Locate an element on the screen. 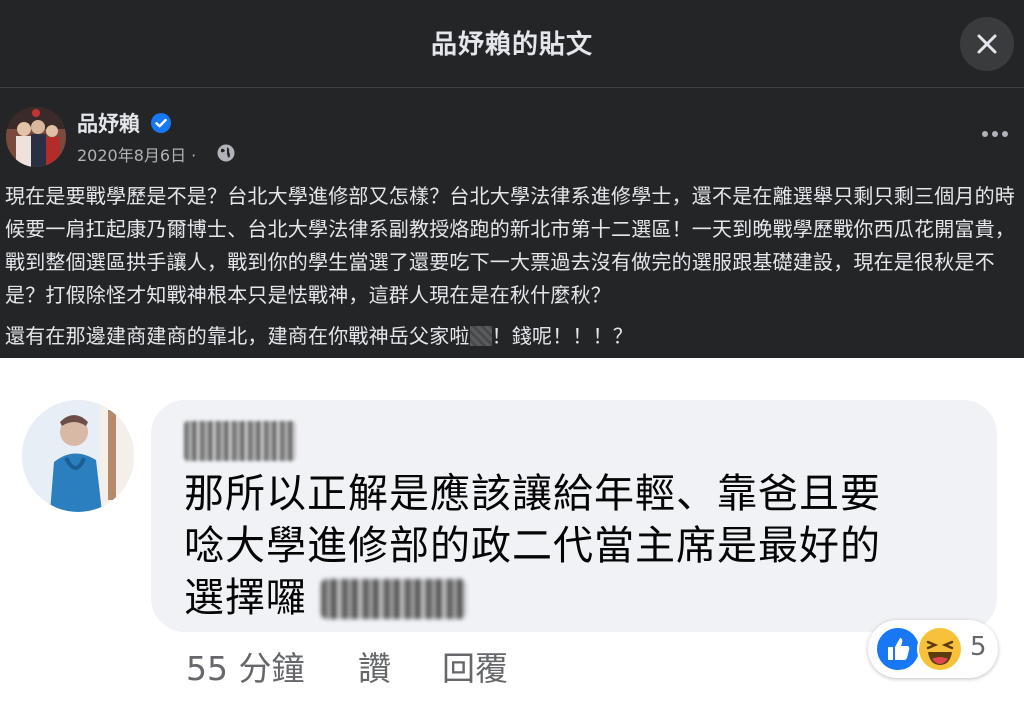  commenter-avatar-image is located at coordinates (78, 456).